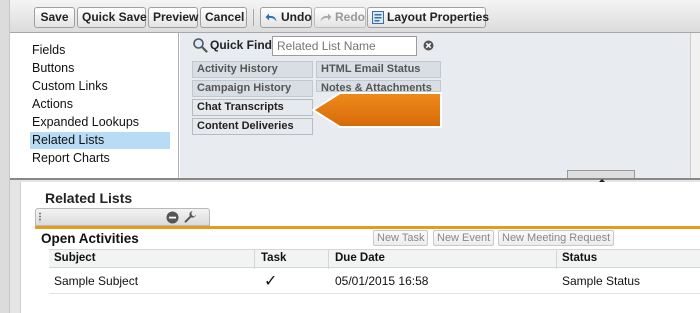  What do you see at coordinates (52, 104) in the screenshot?
I see `category-actions: Actions` at bounding box center [52, 104].